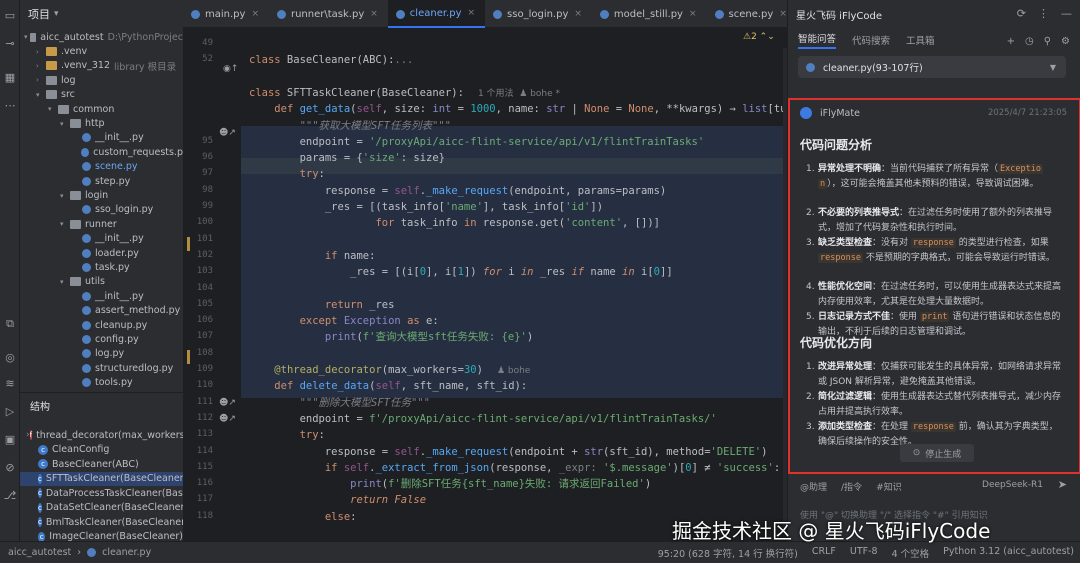 The width and height of the screenshot is (1080, 563). I want to click on editor-tab: scene.py ×, so click(752, 14).